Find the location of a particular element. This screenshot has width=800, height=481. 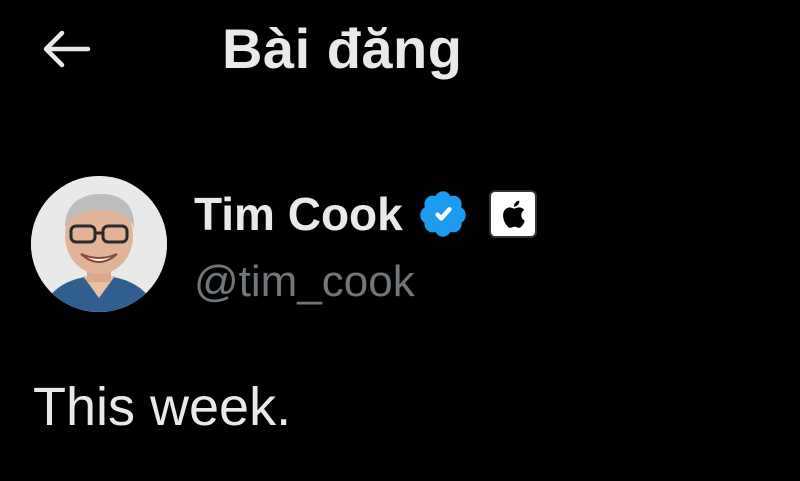

avatar is located at coordinates (99, 244).